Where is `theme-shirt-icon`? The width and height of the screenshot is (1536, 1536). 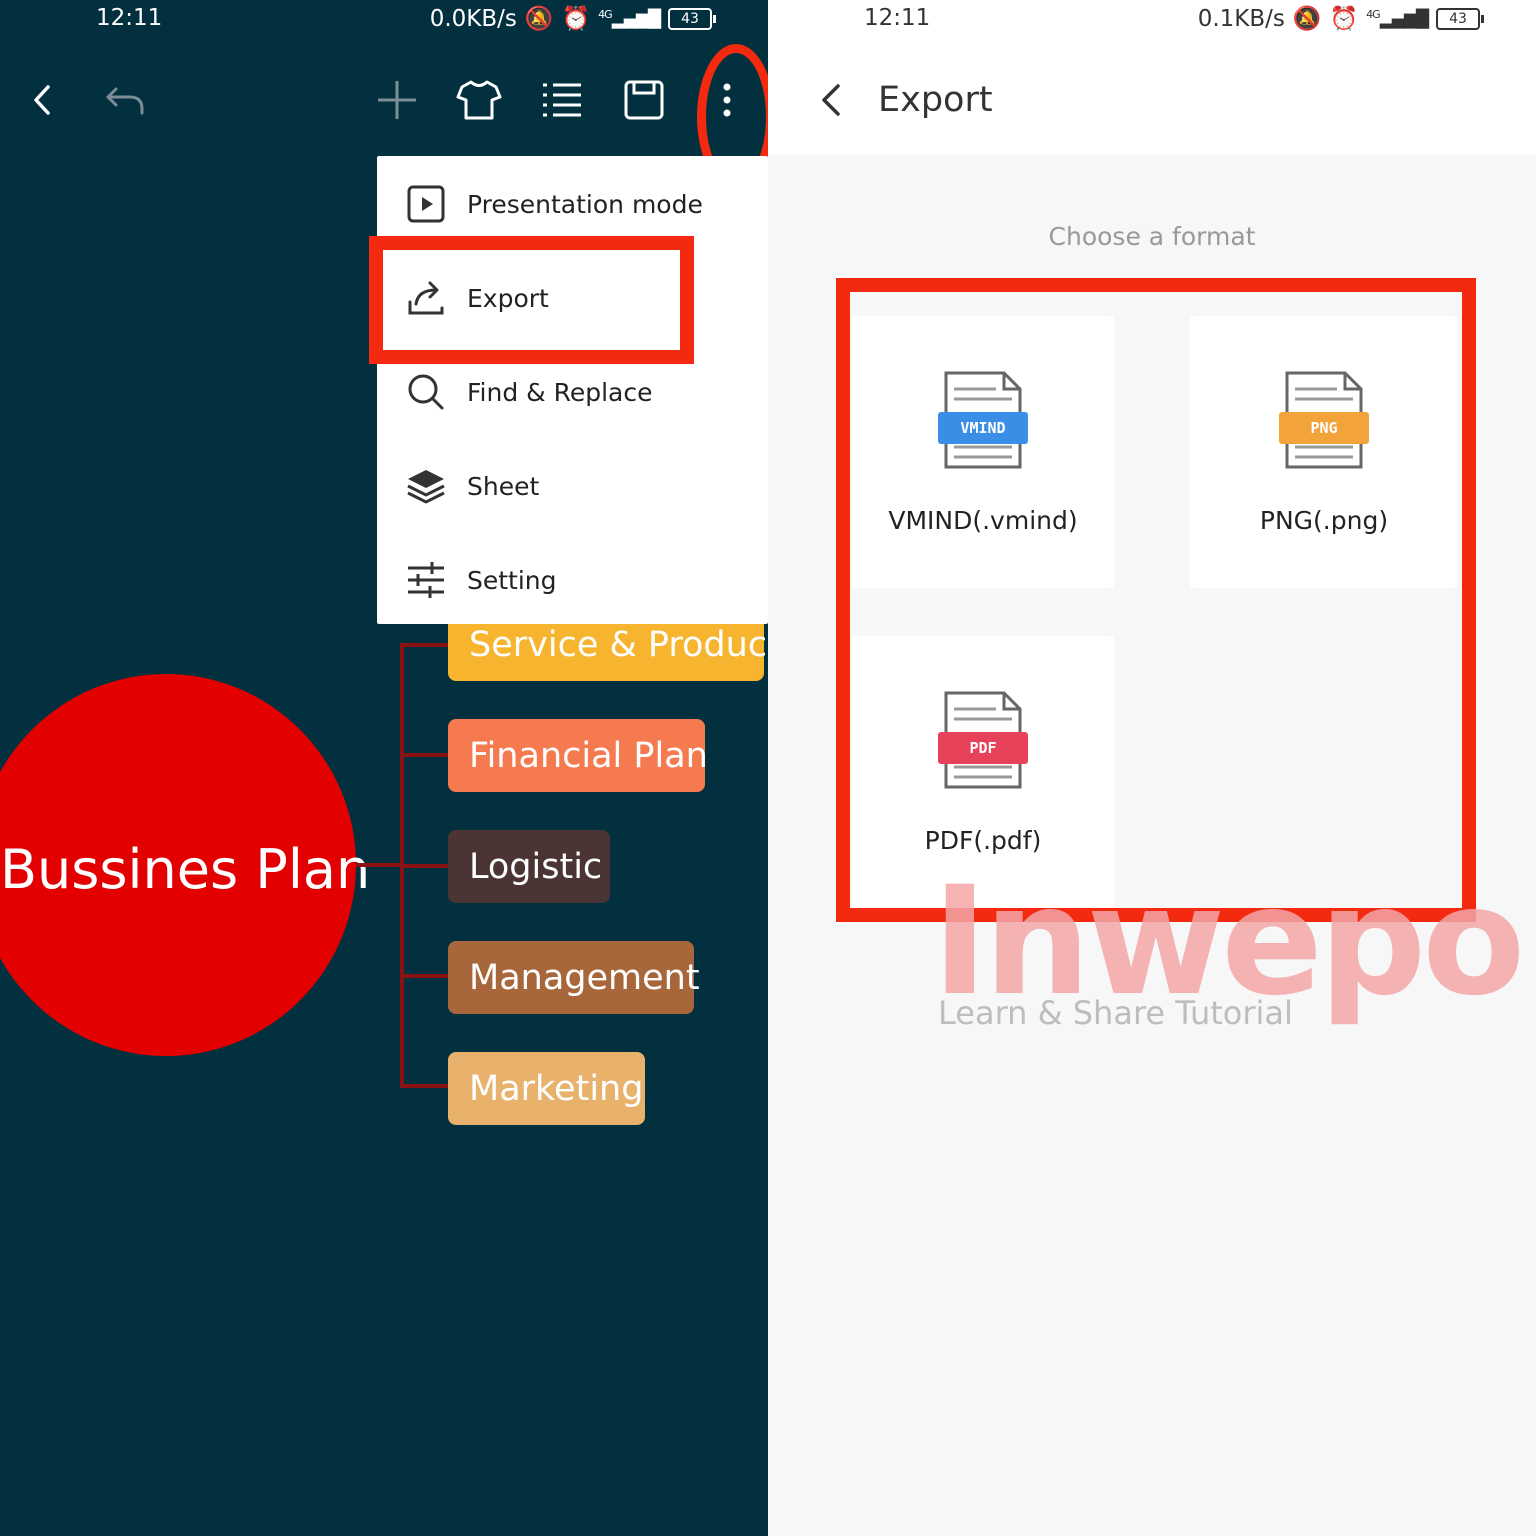
theme-shirt-icon is located at coordinates (479, 100).